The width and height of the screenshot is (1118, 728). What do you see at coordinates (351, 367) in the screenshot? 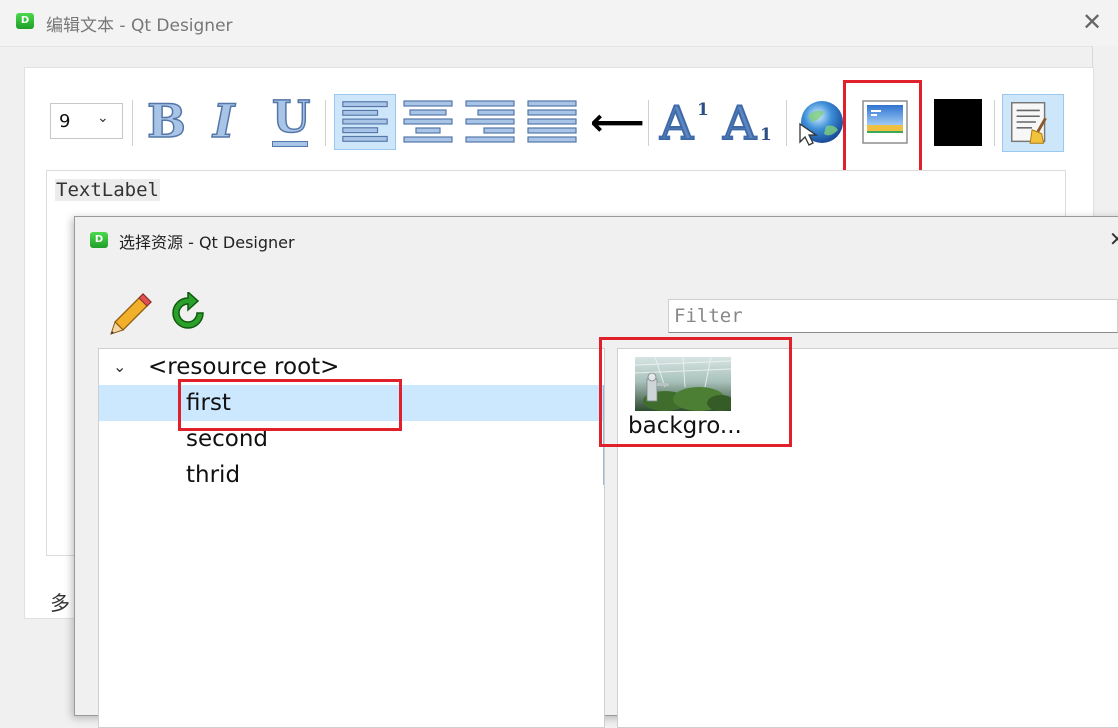
I see `tree-root-item: ⌄ <resource root>` at bounding box center [351, 367].